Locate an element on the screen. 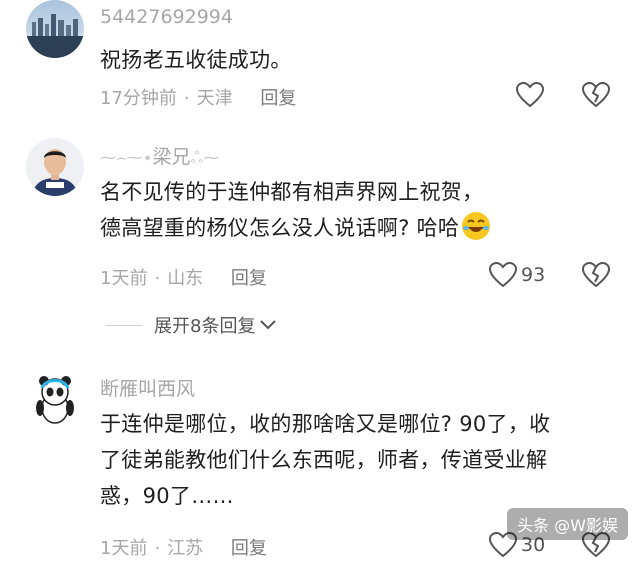  comment-text-line: 了徒弟能教他们什么东西呢，师者，传道受业解 is located at coordinates (324, 460).